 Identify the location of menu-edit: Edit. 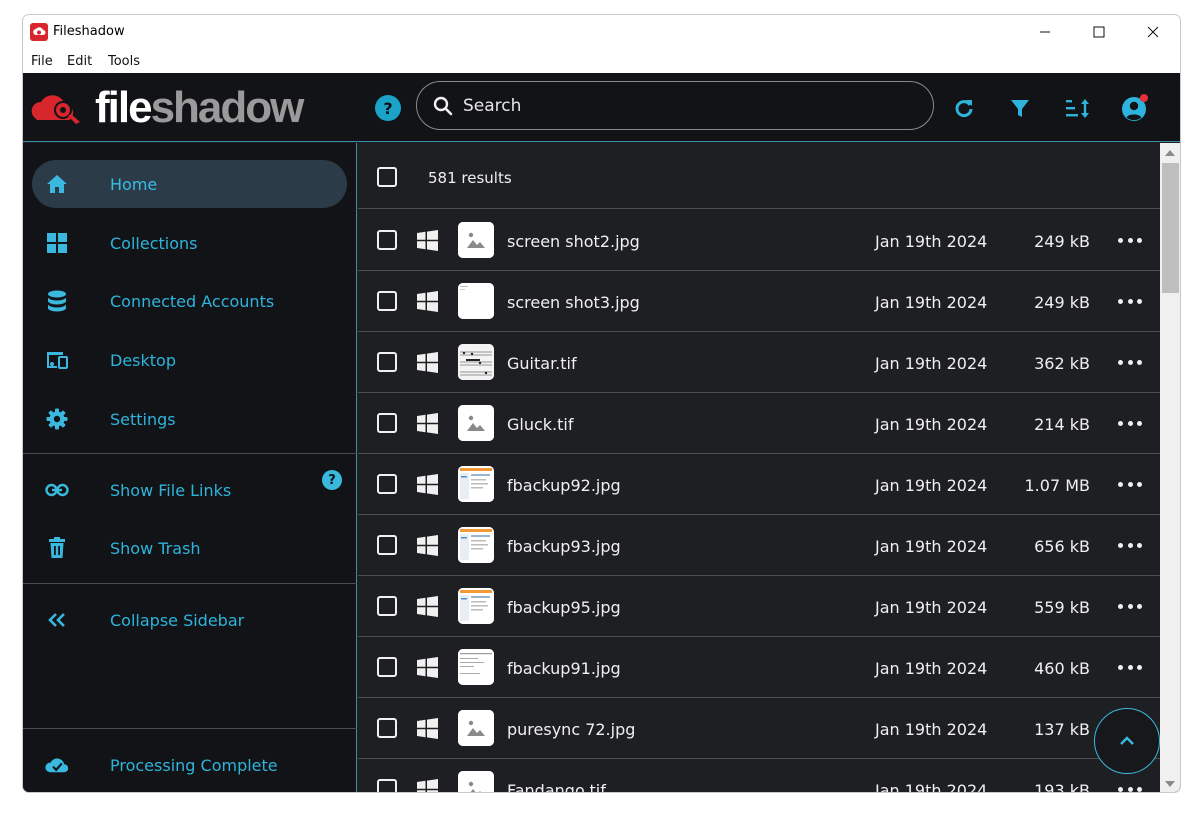
(79, 61).